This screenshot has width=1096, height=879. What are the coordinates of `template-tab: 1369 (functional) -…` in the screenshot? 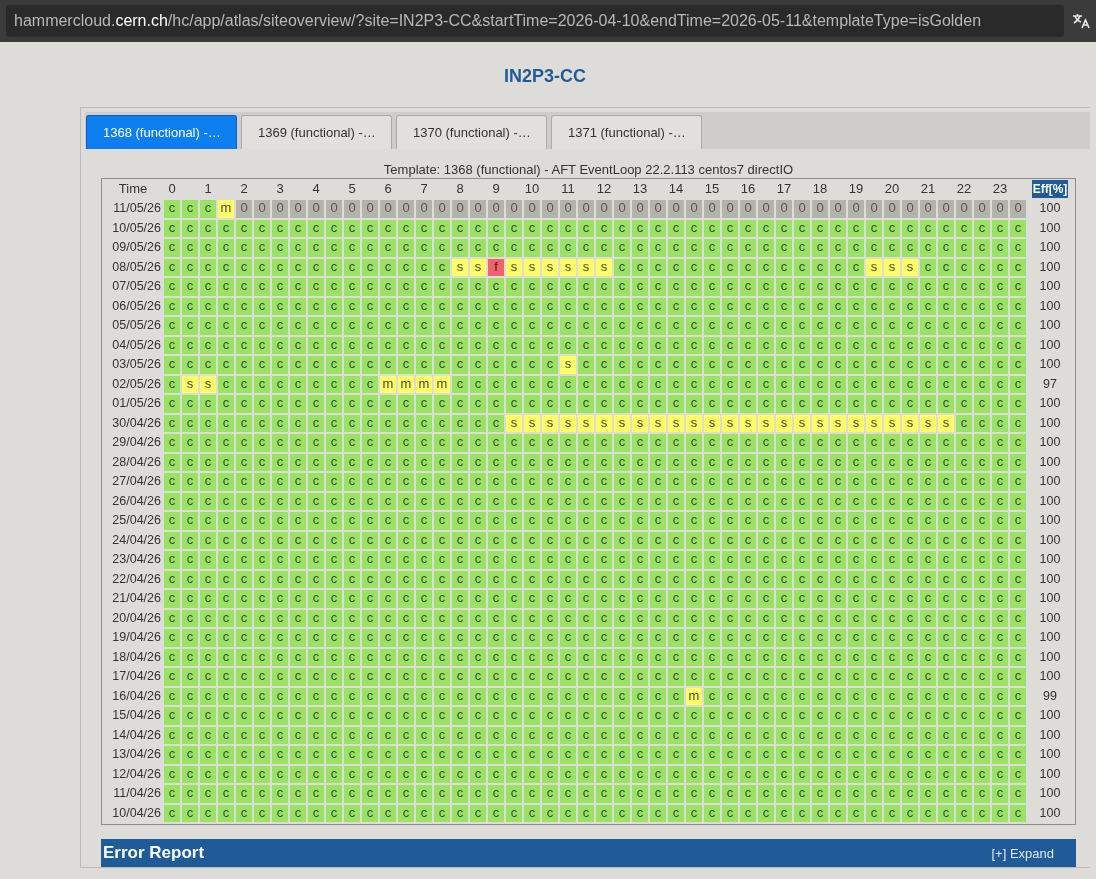 It's located at (316, 132).